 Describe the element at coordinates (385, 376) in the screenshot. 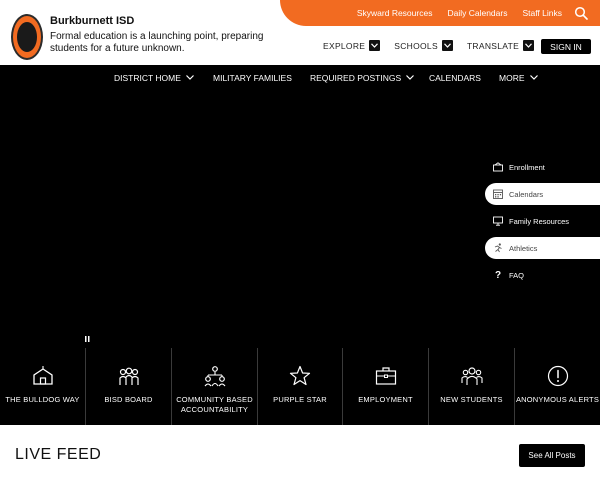

I see `briefcase-icon` at that location.